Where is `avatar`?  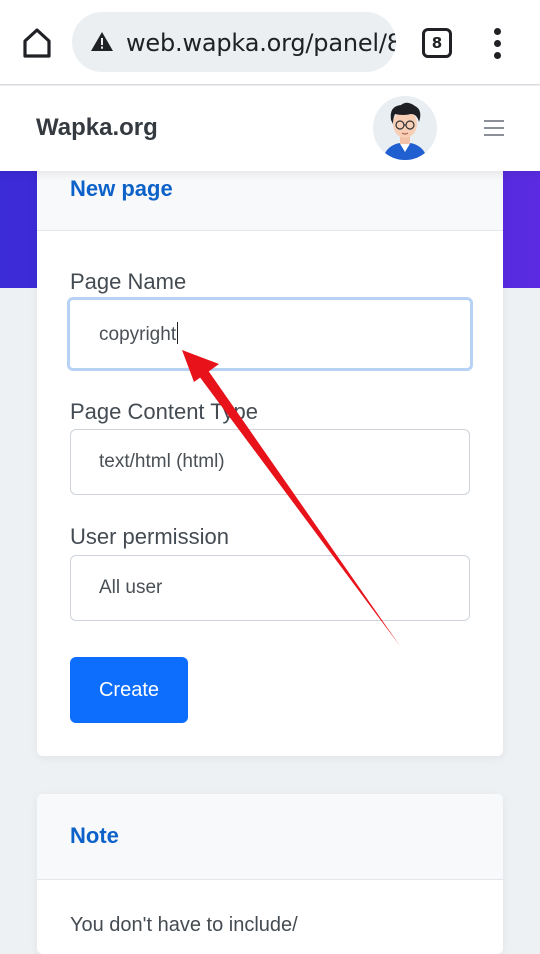
avatar is located at coordinates (405, 128).